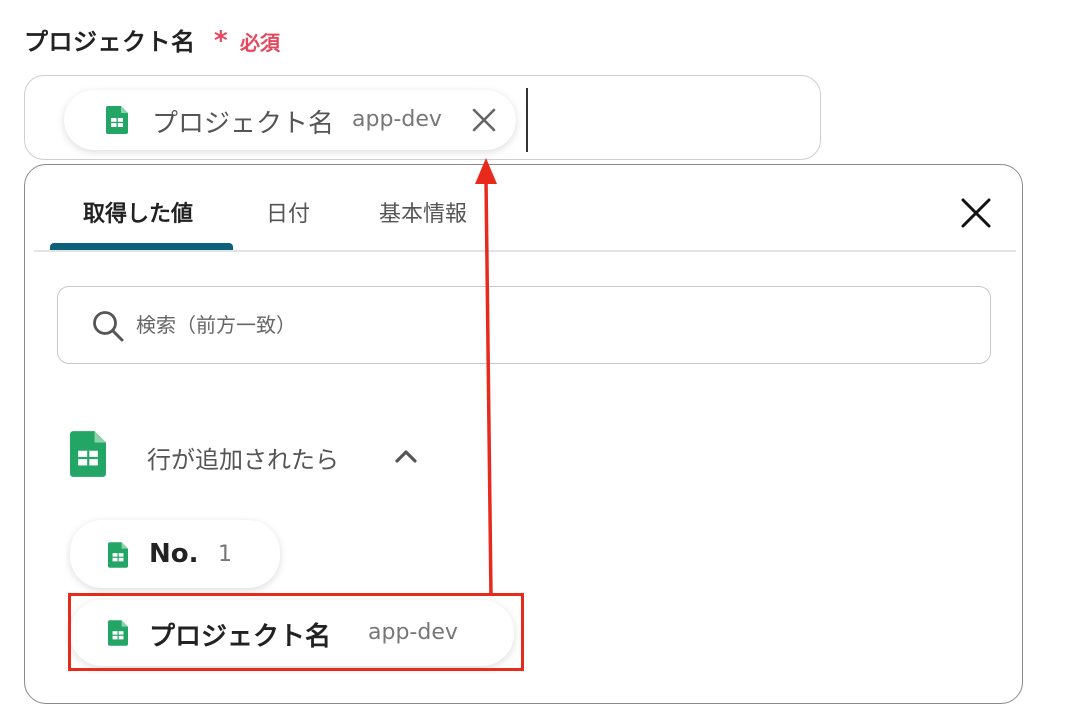 This screenshot has width=1066, height=704. What do you see at coordinates (423, 212) in the screenshot?
I see `tab-basic-info: 基本情報` at bounding box center [423, 212].